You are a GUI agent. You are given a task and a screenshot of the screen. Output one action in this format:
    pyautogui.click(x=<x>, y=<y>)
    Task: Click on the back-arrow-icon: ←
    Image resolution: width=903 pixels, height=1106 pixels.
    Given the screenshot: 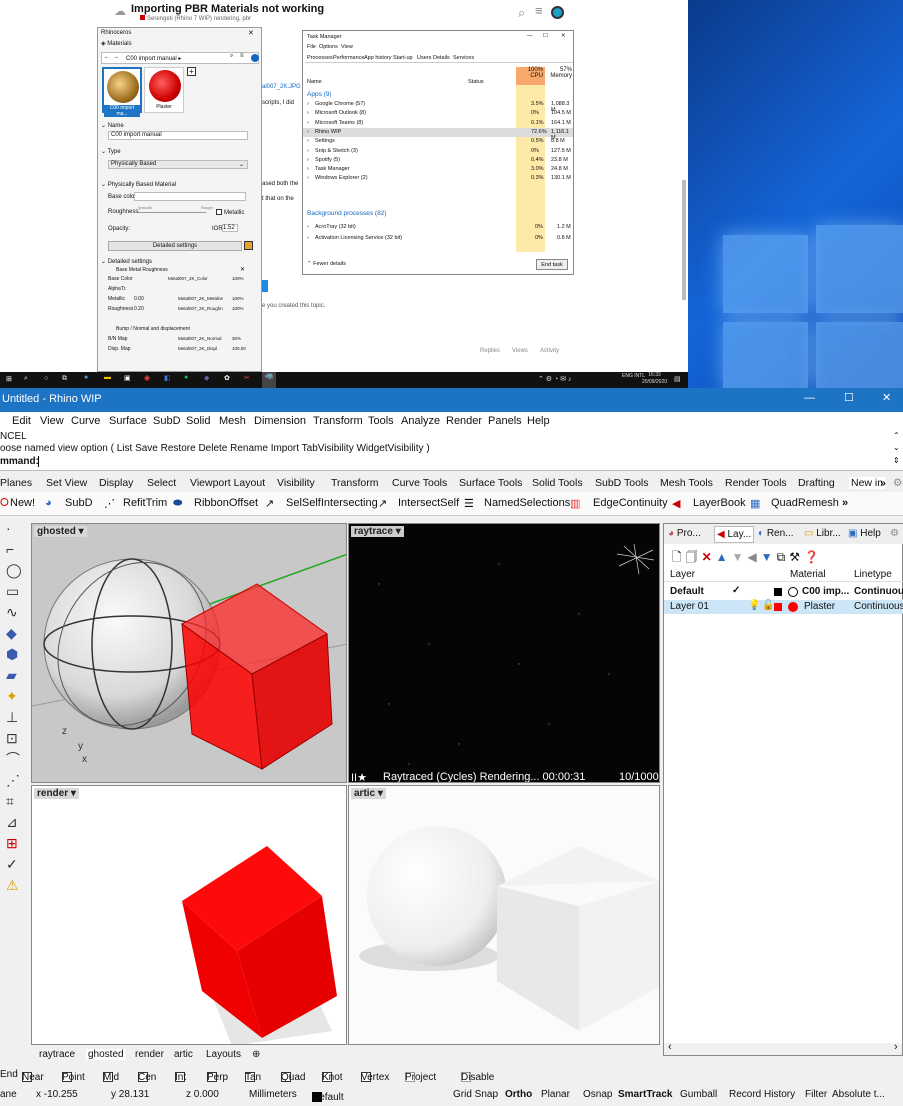 What is the action you would take?
    pyautogui.click(x=107, y=57)
    